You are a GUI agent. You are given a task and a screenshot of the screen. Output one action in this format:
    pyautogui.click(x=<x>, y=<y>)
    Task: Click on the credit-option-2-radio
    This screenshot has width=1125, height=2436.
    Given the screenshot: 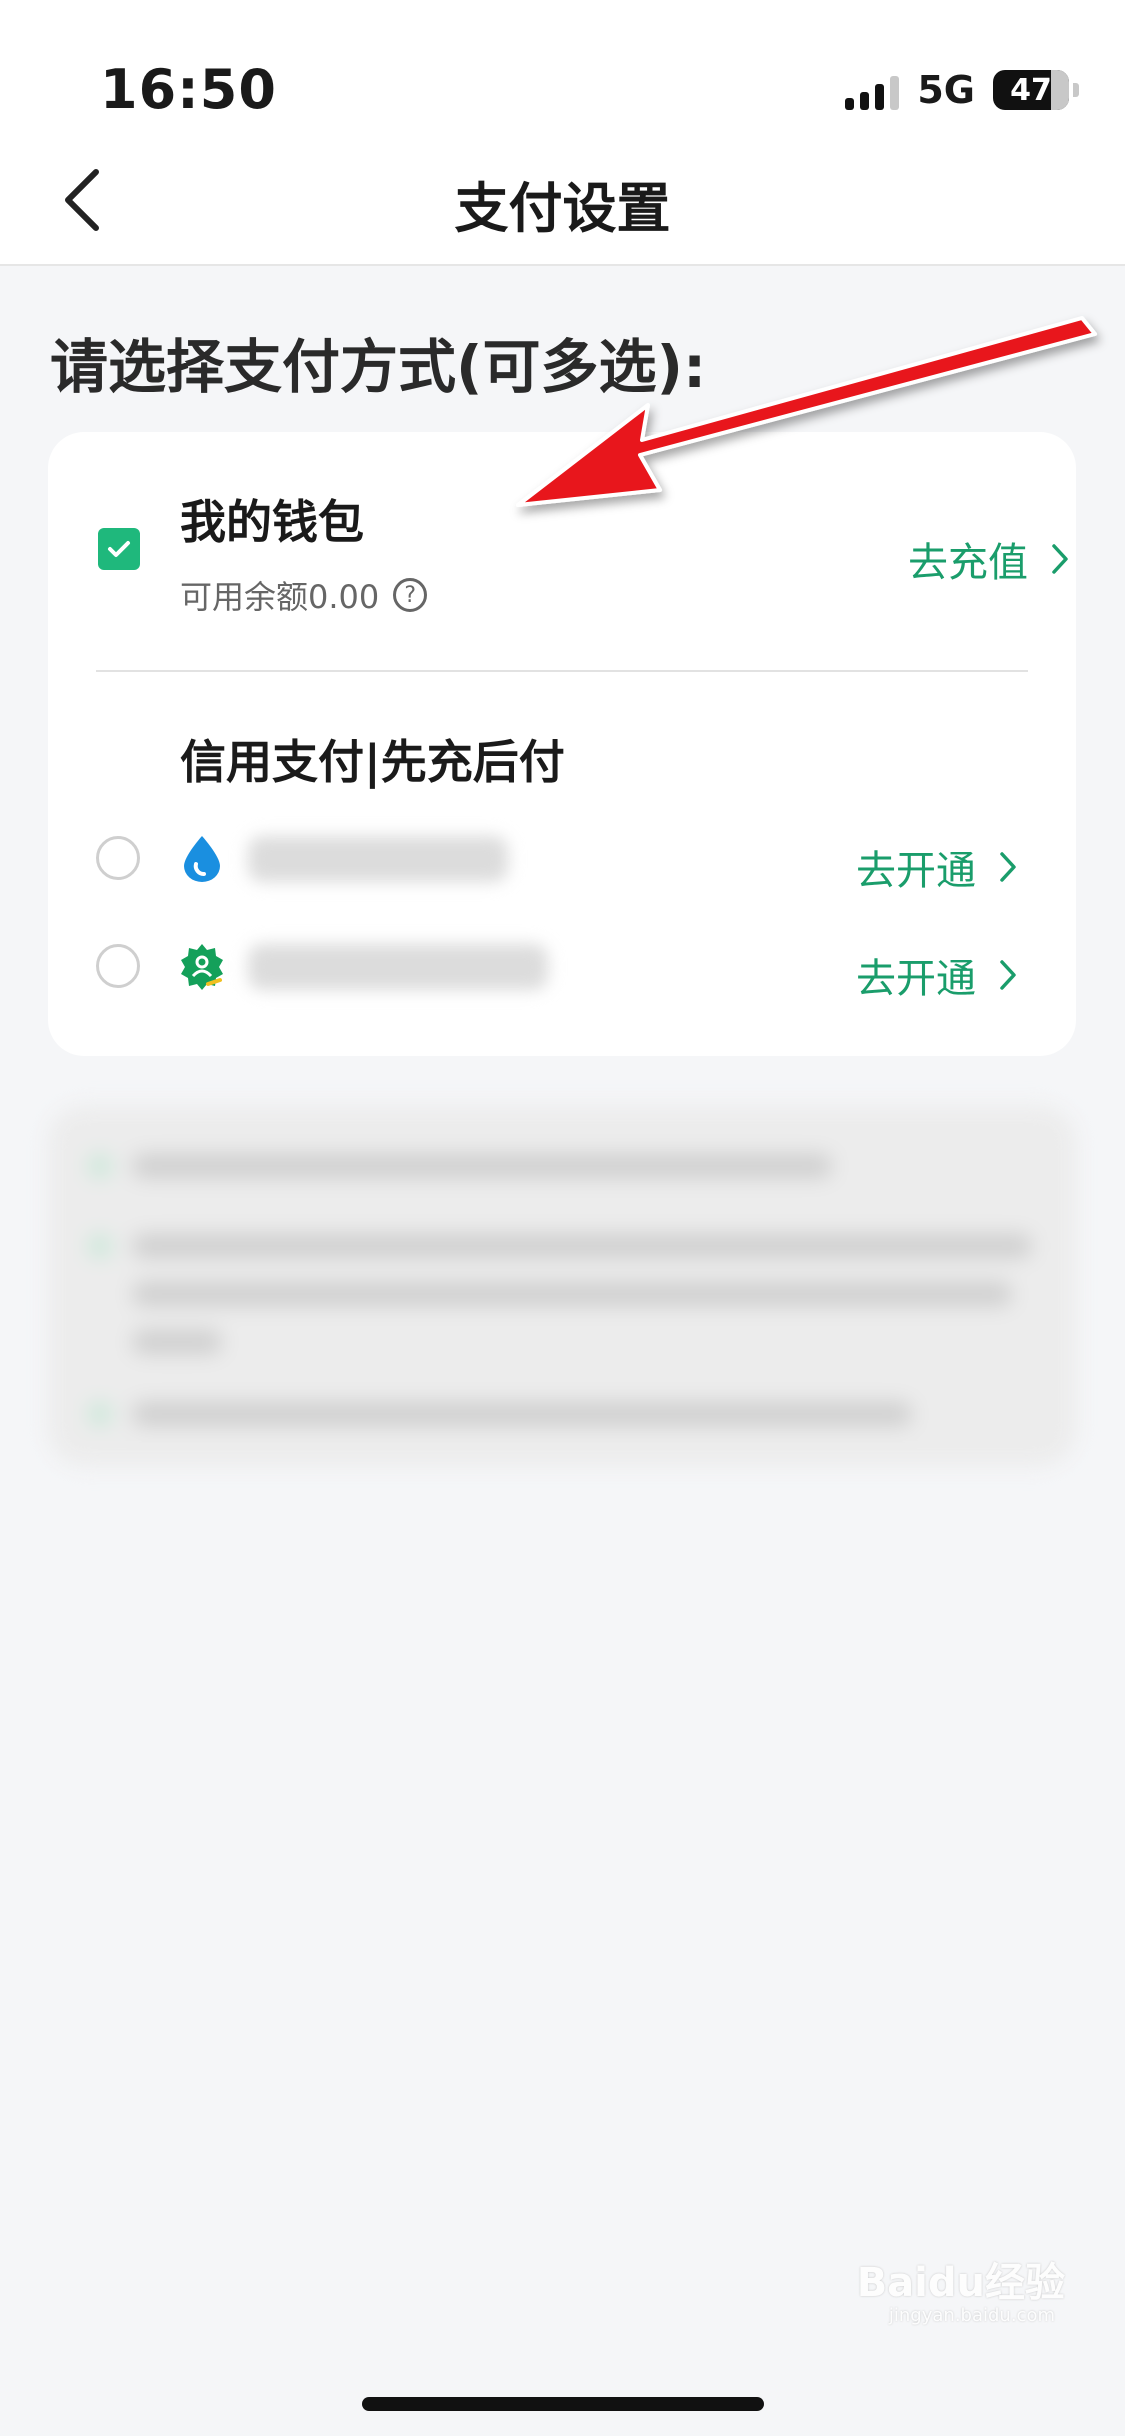 What is the action you would take?
    pyautogui.click(x=118, y=966)
    